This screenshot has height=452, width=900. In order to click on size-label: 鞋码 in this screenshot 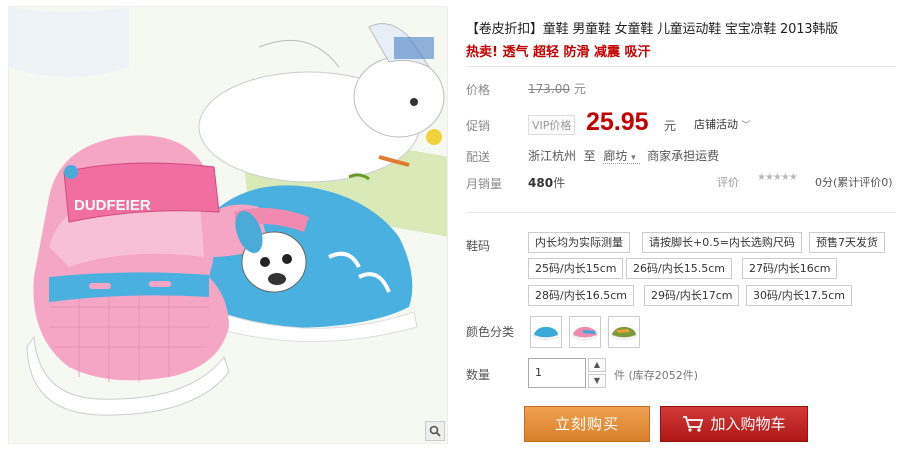, I will do `click(478, 246)`.